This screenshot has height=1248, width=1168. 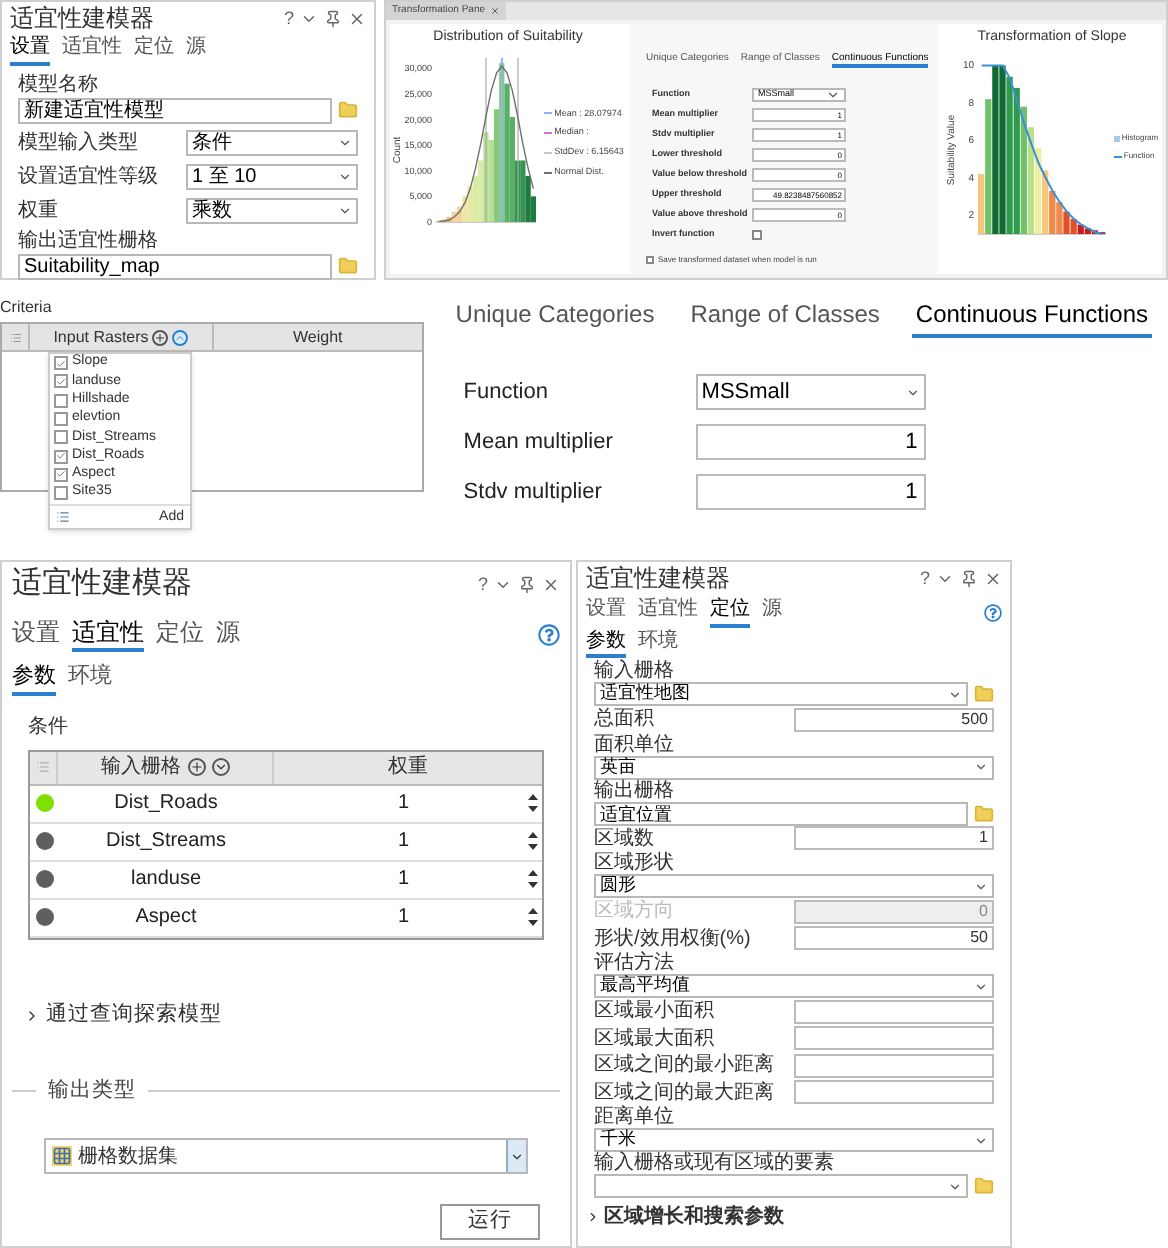 What do you see at coordinates (286, 1156) in the screenshot?
I see `dropdown: 栅格数据集` at bounding box center [286, 1156].